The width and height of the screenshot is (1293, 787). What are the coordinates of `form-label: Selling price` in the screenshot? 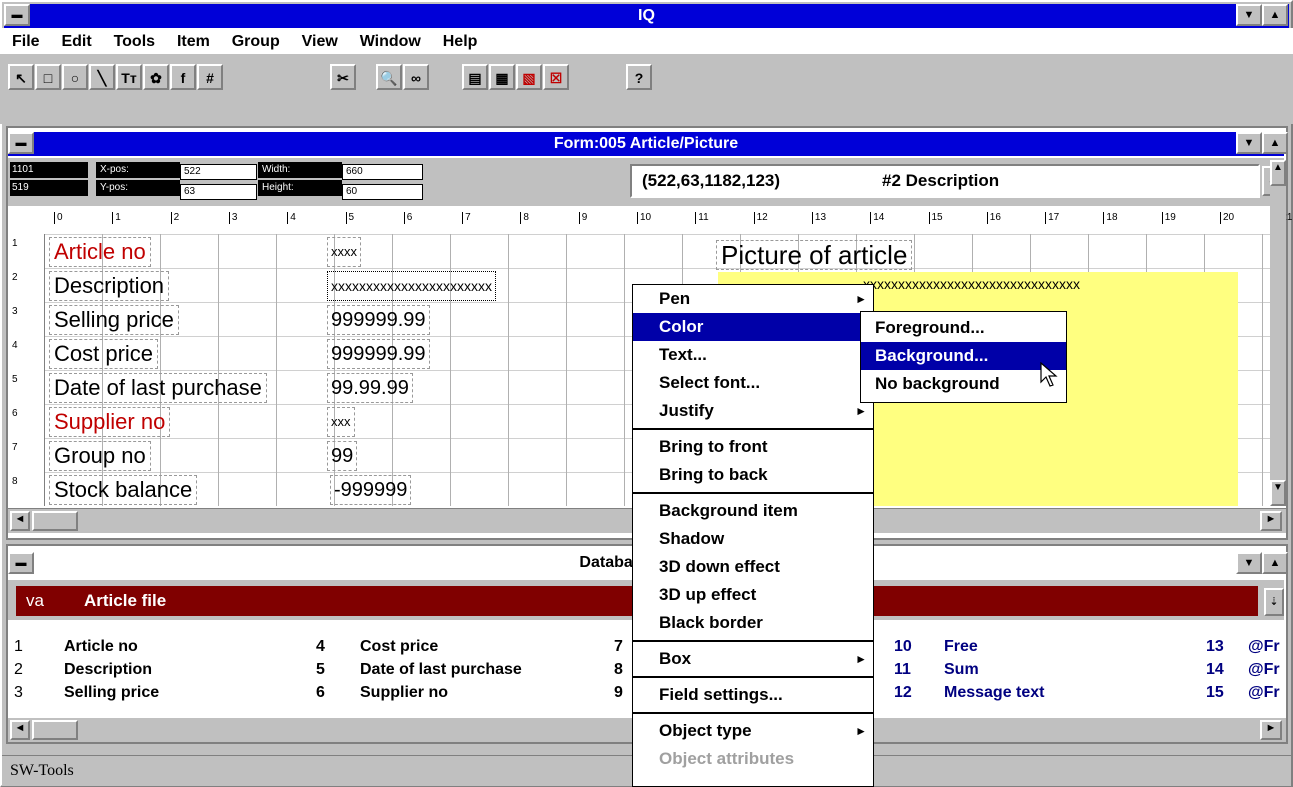 It's located at (114, 320).